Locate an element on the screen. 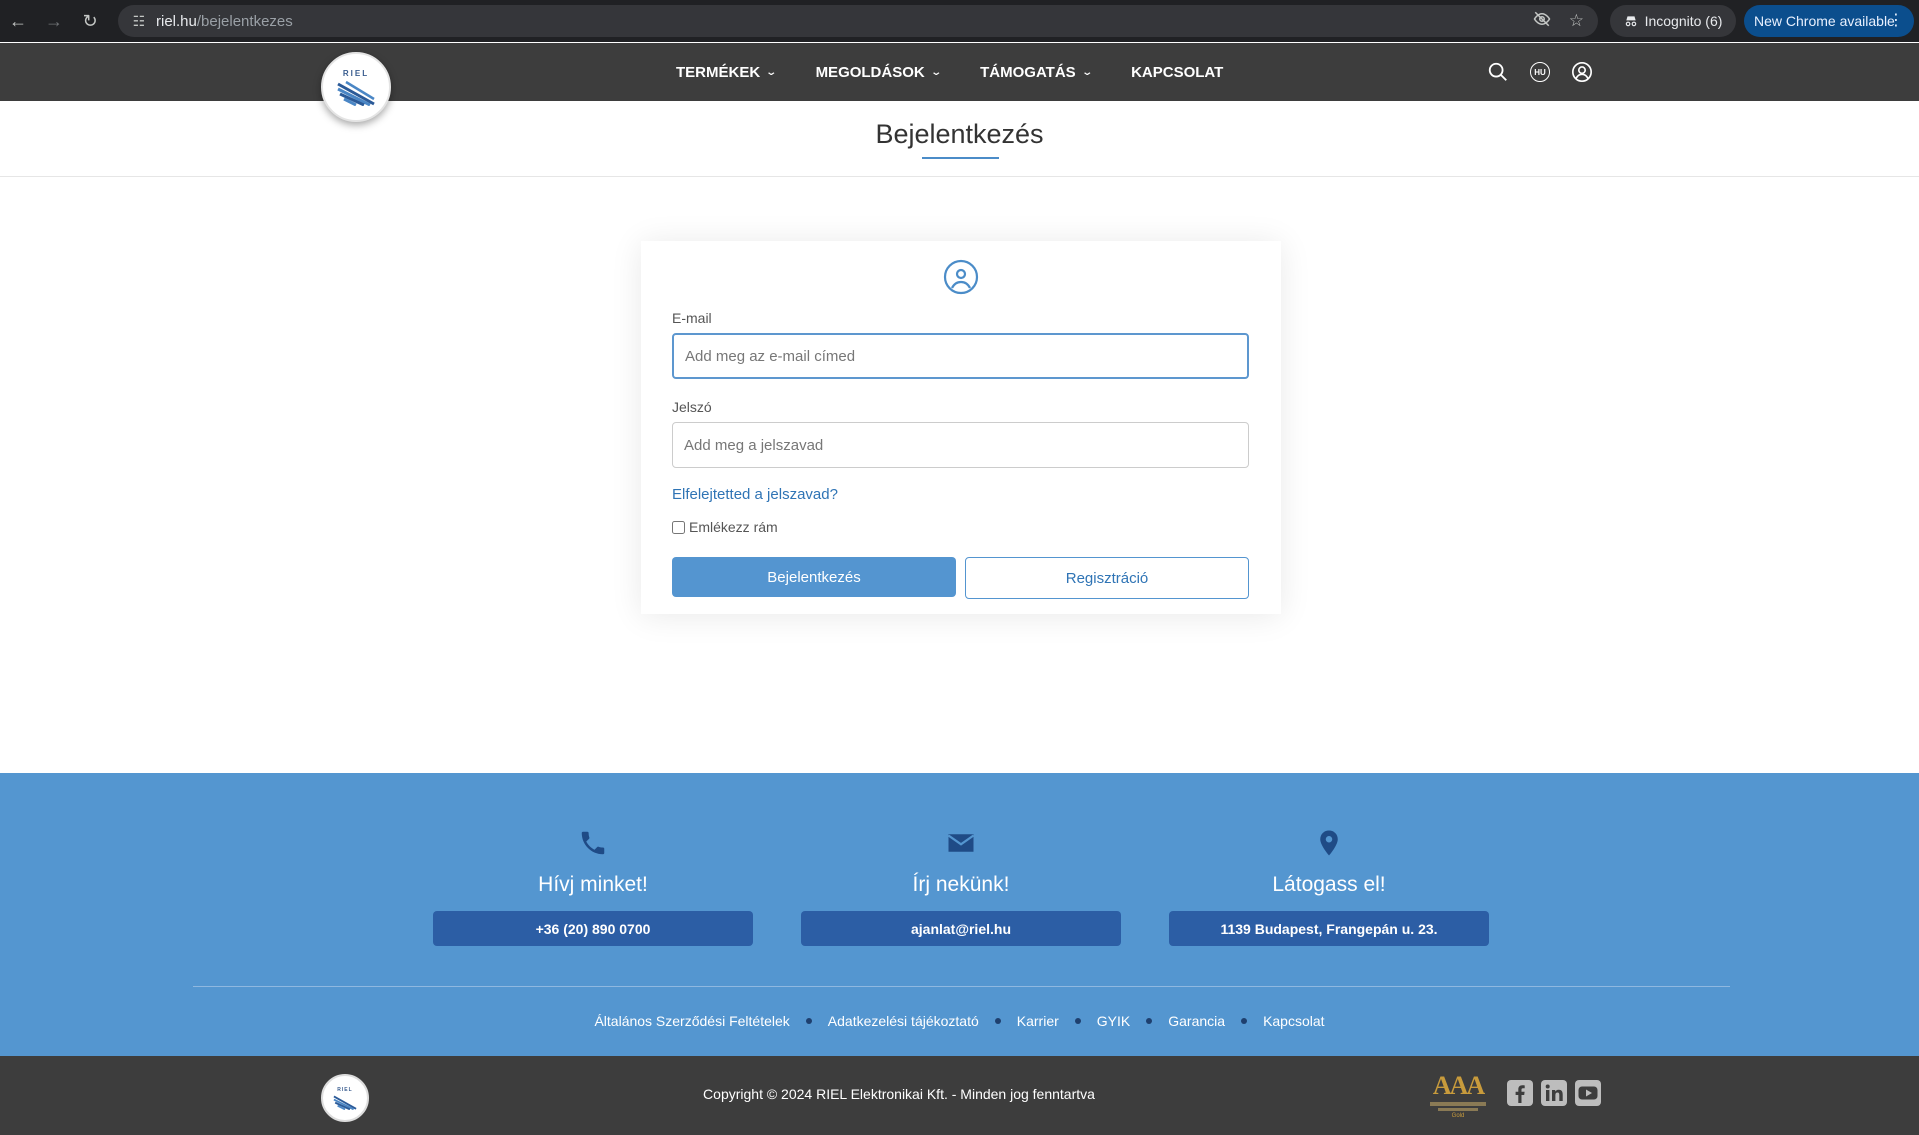  incognito-icon is located at coordinates (1630, 21).